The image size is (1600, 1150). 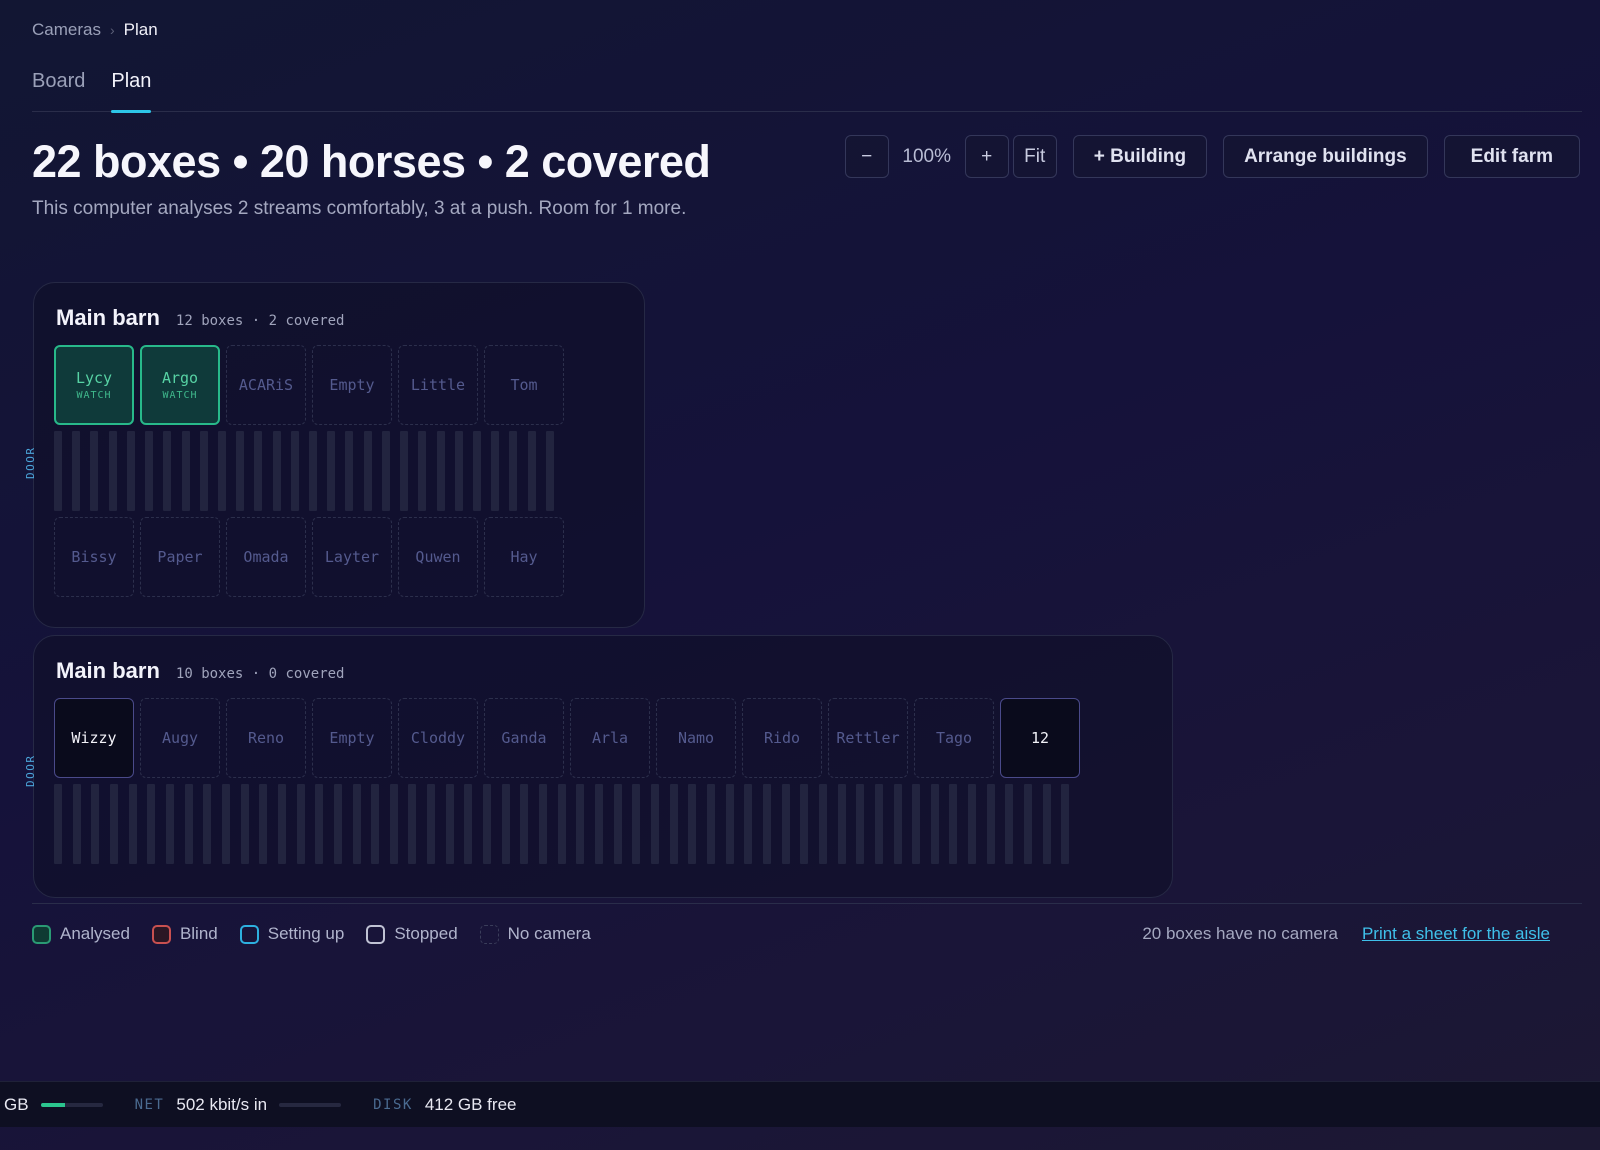 I want to click on stall-box: Argo WATCH, so click(x=180, y=385).